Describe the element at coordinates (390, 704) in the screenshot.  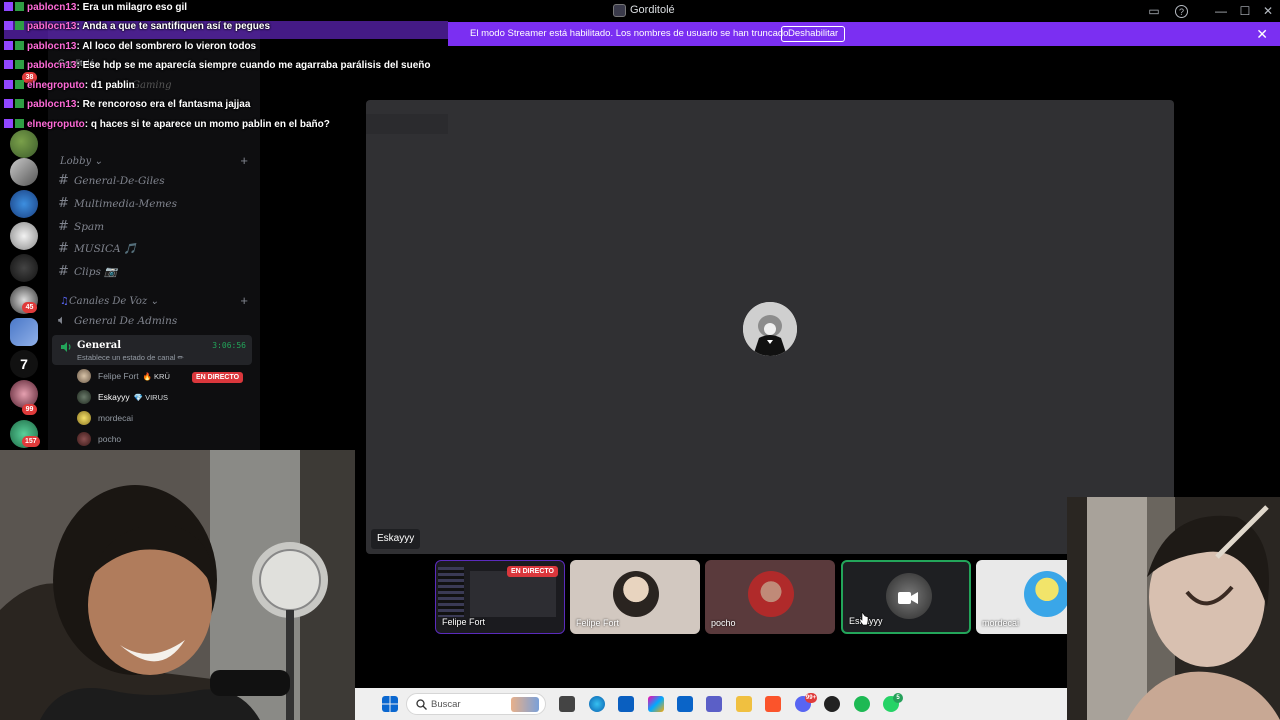
I see `windows-start-icon` at that location.